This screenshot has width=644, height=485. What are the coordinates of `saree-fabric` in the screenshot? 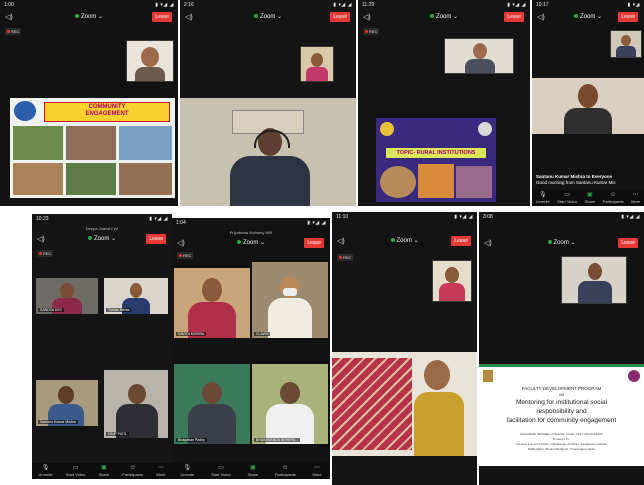 It's located at (372, 404).